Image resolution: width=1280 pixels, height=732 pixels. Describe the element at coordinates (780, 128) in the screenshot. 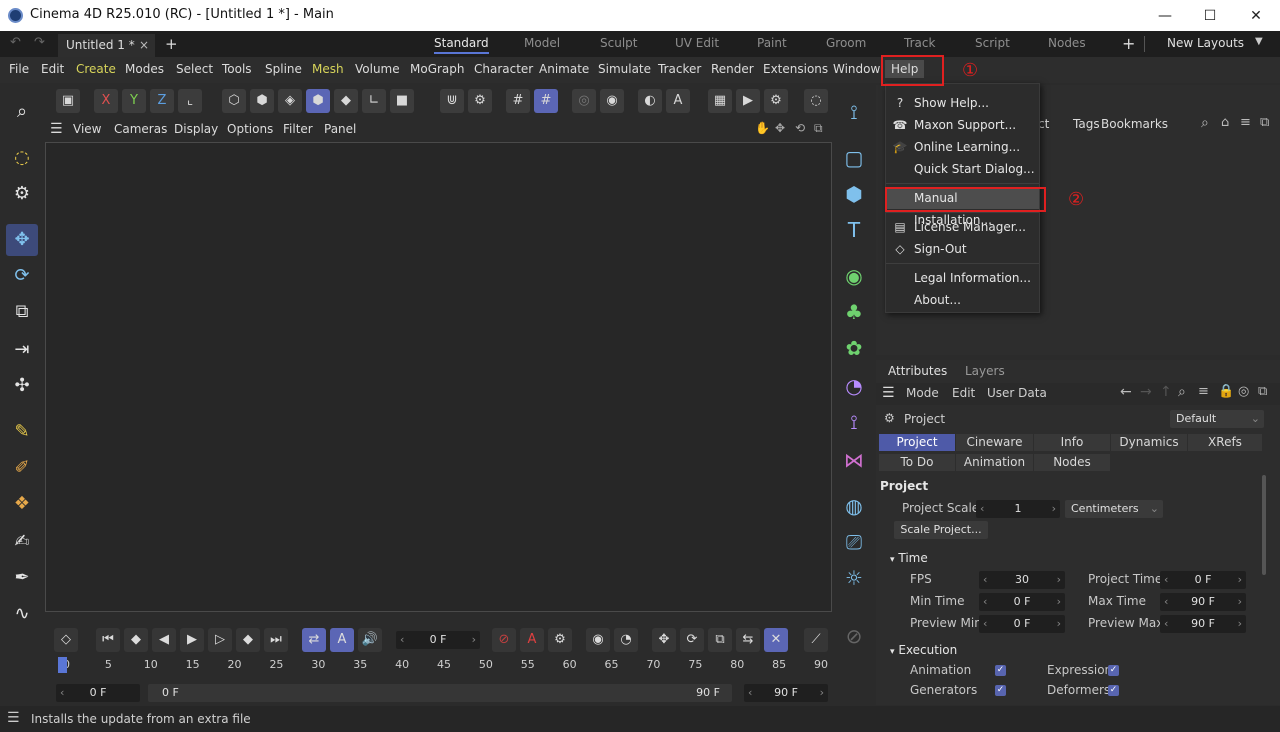

I see `move-view-icon: ✥` at that location.